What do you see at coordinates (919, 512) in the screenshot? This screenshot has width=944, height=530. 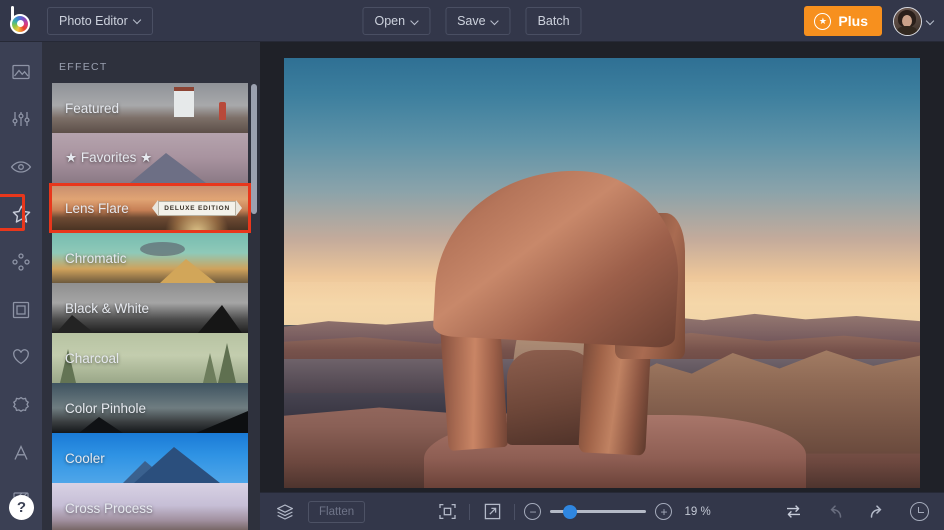 I see `history-clock-icon` at bounding box center [919, 512].